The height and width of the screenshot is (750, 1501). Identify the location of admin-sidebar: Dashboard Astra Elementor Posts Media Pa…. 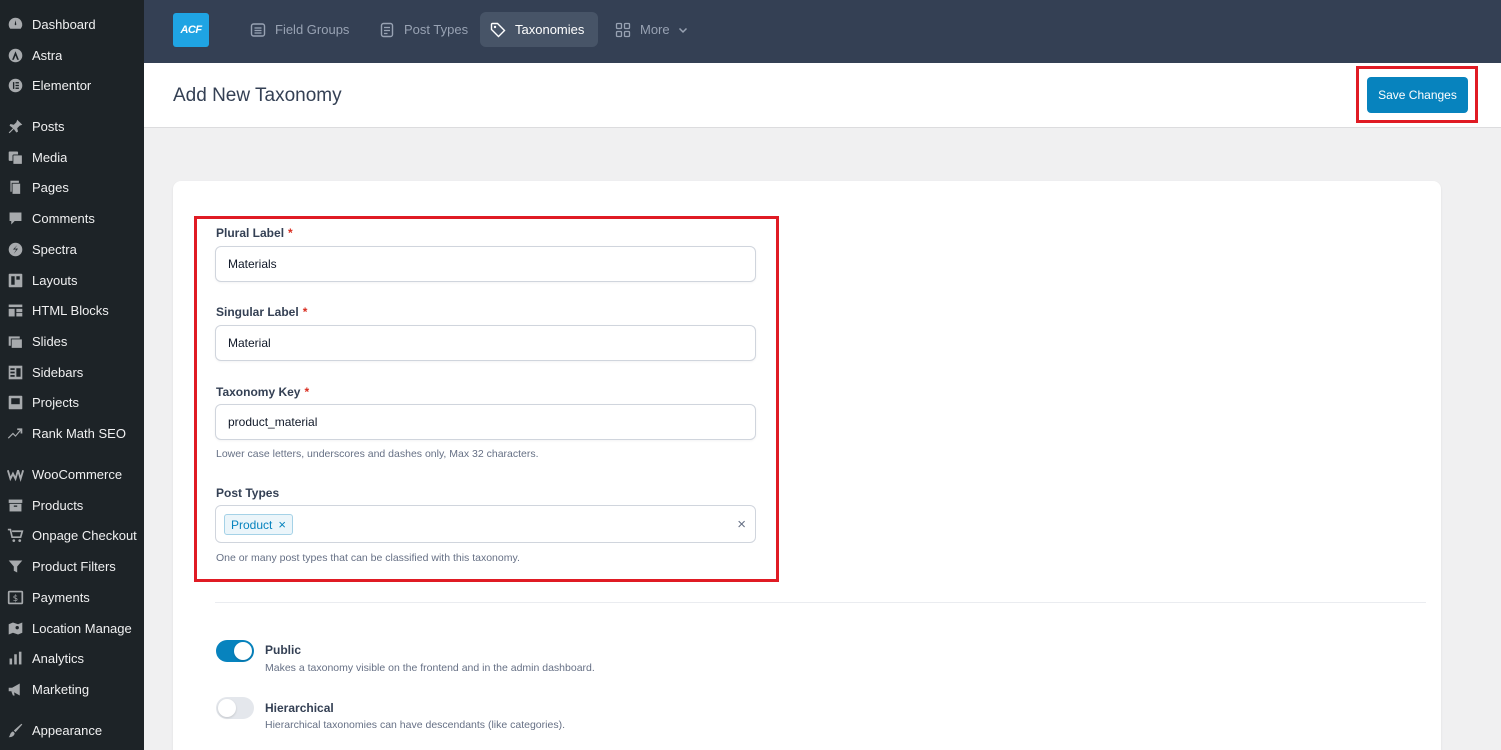
(72, 375).